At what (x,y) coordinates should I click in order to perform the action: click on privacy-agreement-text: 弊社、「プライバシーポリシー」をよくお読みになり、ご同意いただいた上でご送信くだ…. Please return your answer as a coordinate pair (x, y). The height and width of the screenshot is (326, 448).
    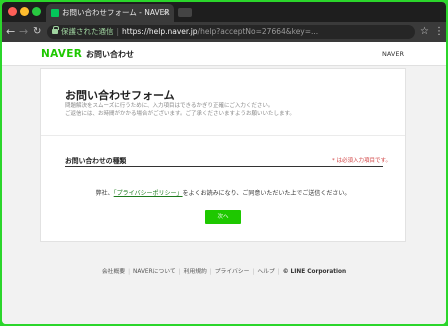
    Looking at the image, I should click on (223, 192).